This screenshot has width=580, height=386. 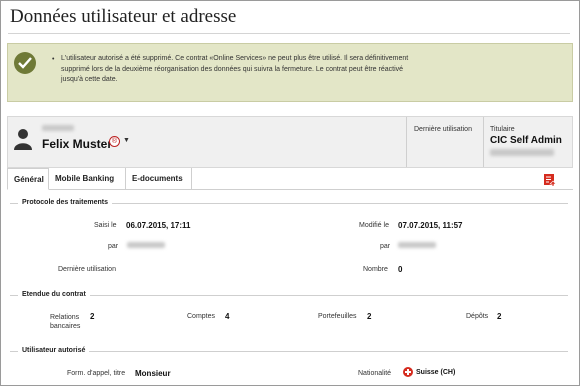 I want to click on tab-e-documents: E-documents, so click(x=159, y=178).